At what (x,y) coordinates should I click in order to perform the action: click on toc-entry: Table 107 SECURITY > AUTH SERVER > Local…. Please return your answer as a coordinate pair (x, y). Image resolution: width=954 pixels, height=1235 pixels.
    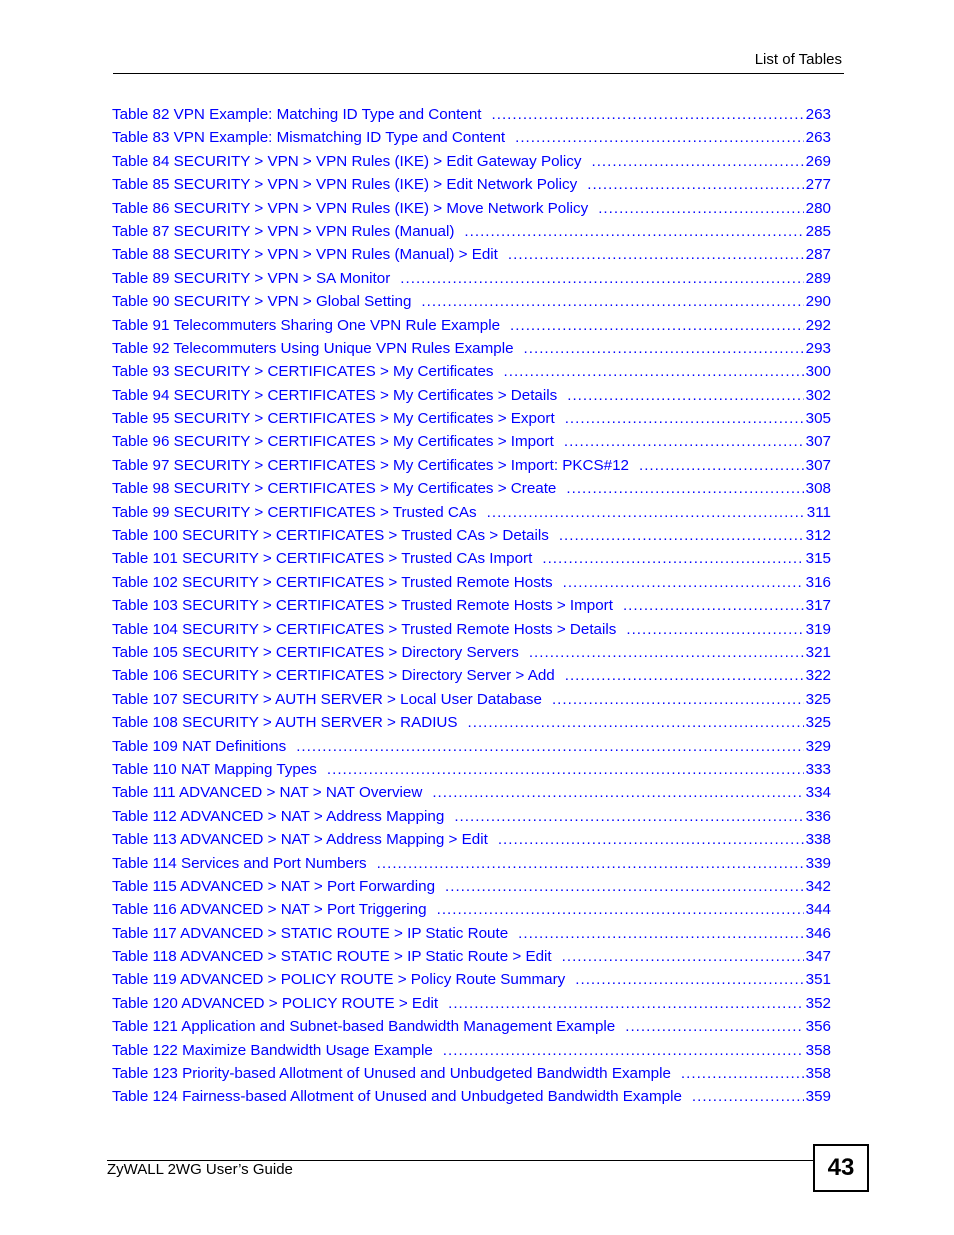
    Looking at the image, I should click on (471, 702).